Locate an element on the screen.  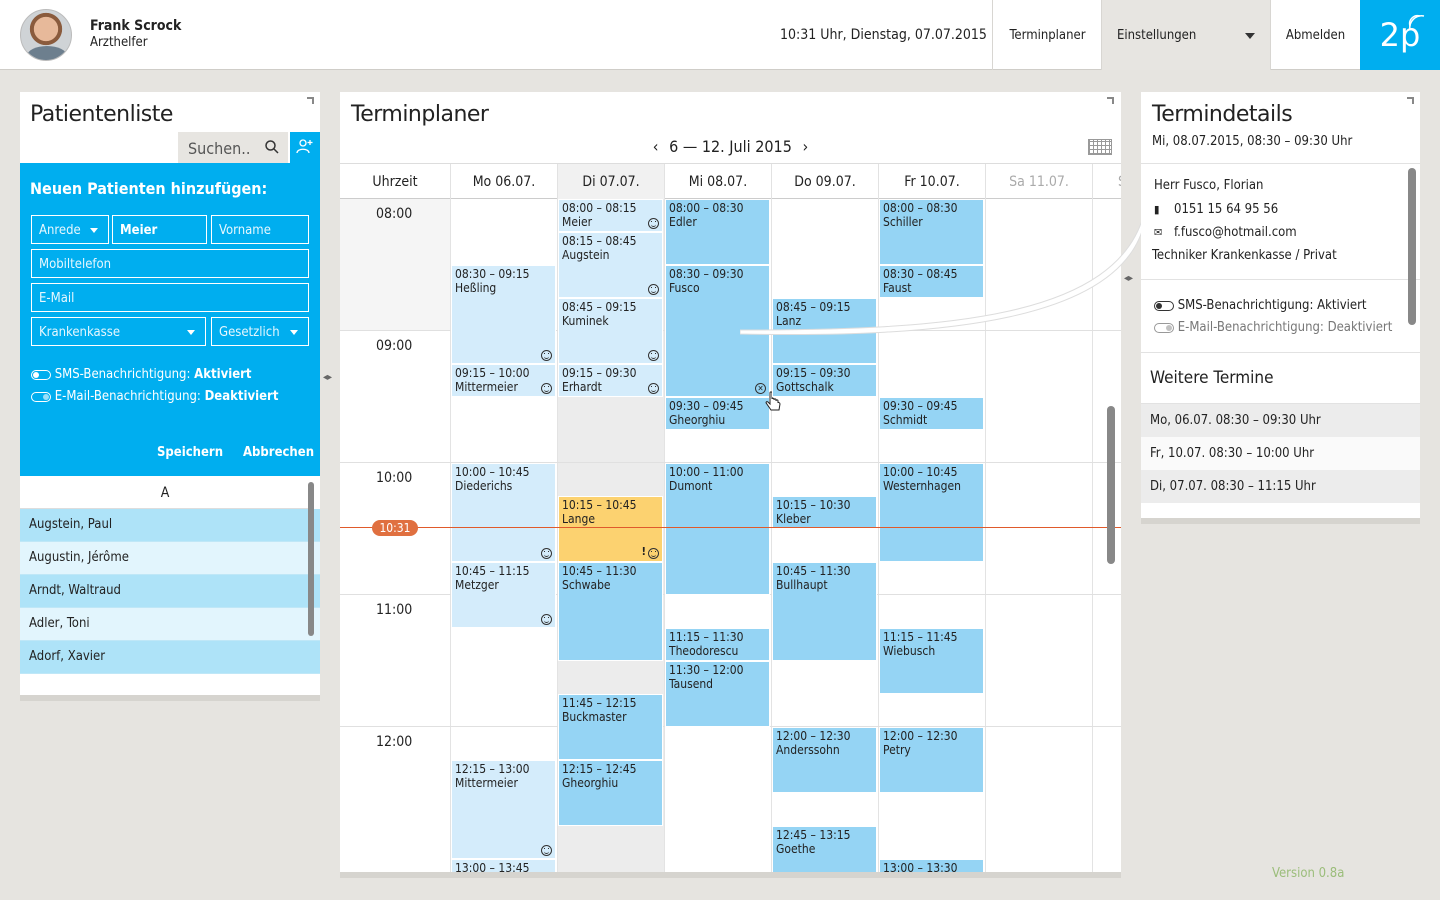
appointment-patient: Gheorghiu is located at coordinates (697, 420).